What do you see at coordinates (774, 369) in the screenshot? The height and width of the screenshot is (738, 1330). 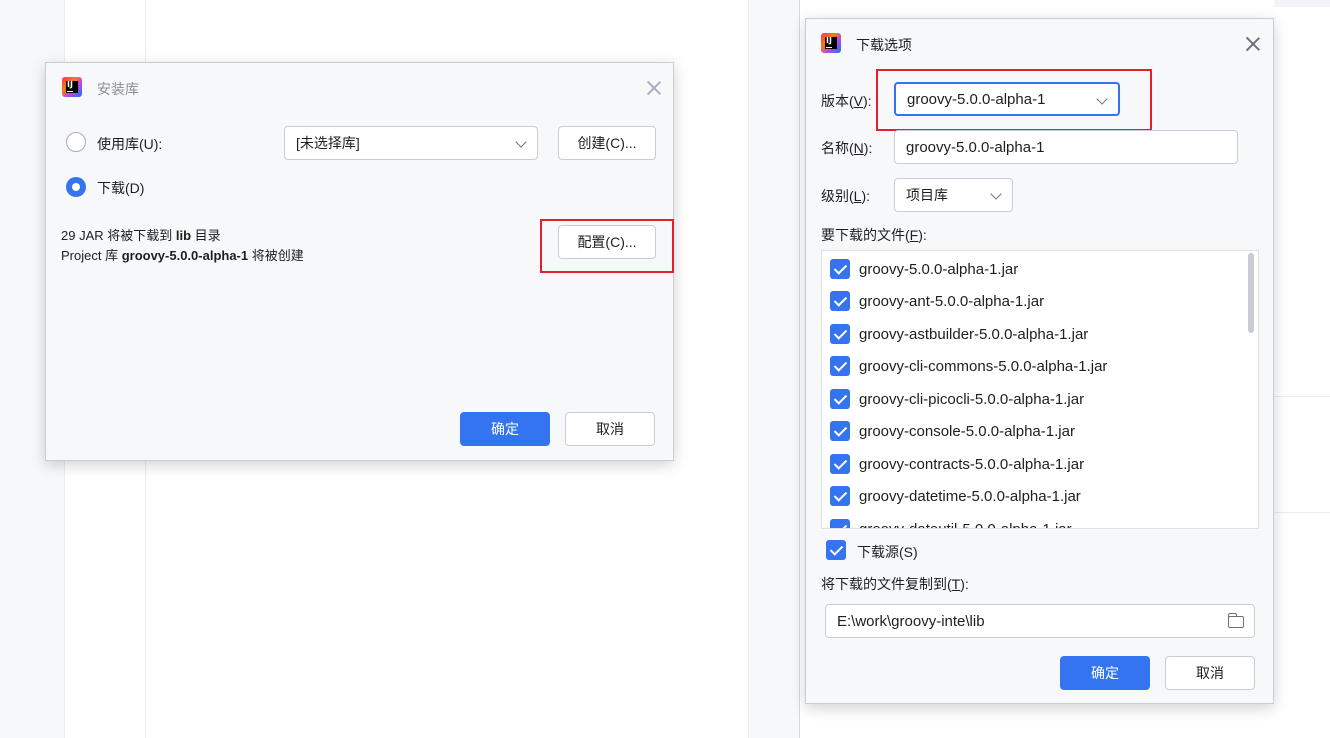 I see `side-panel` at bounding box center [774, 369].